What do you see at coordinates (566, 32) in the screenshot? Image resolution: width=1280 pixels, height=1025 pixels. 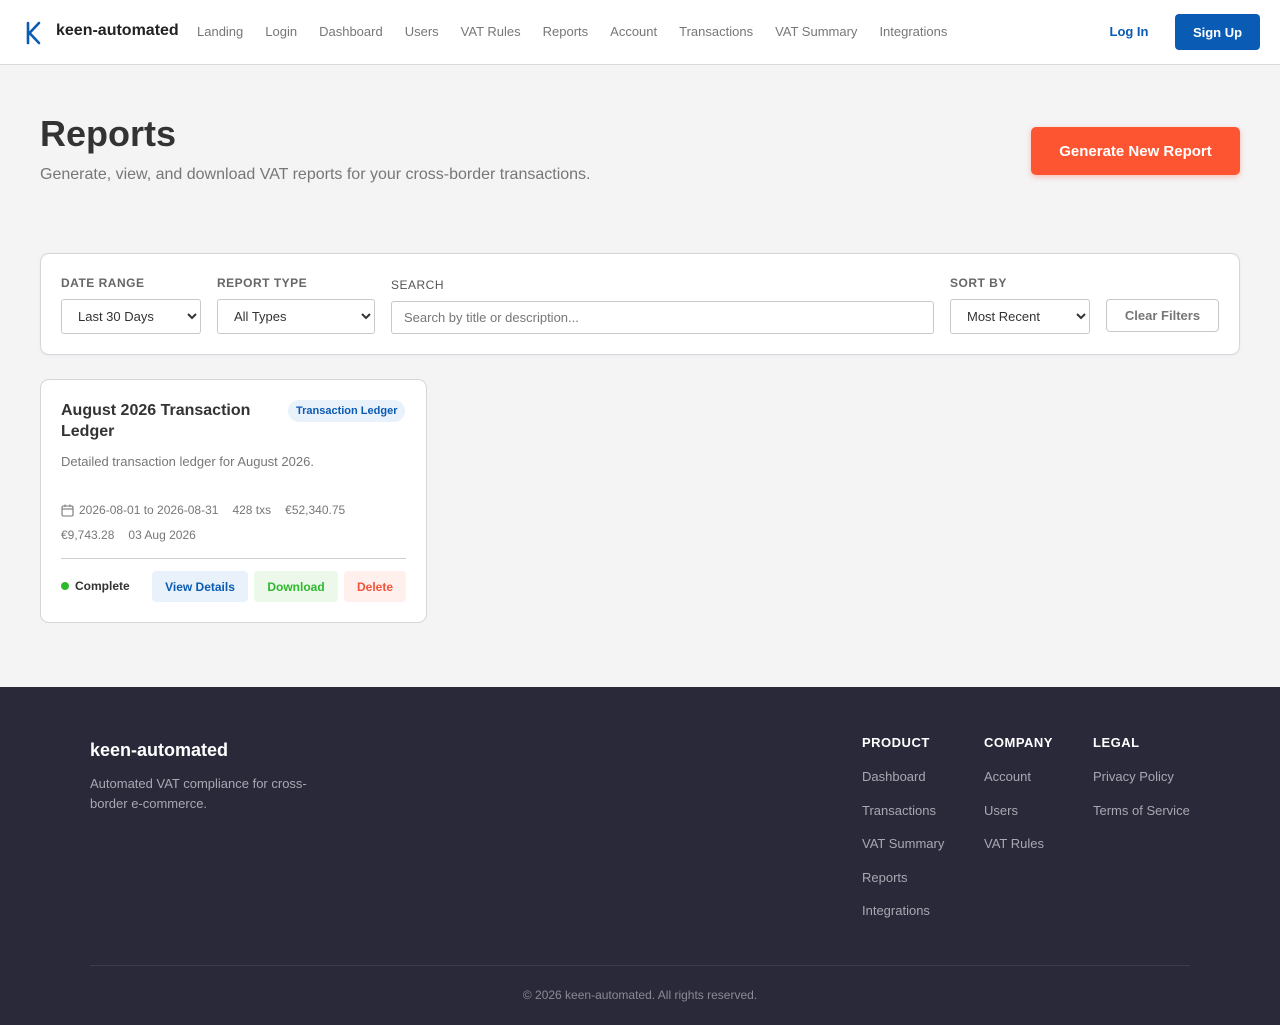 I see `nav-reports: Reports` at bounding box center [566, 32].